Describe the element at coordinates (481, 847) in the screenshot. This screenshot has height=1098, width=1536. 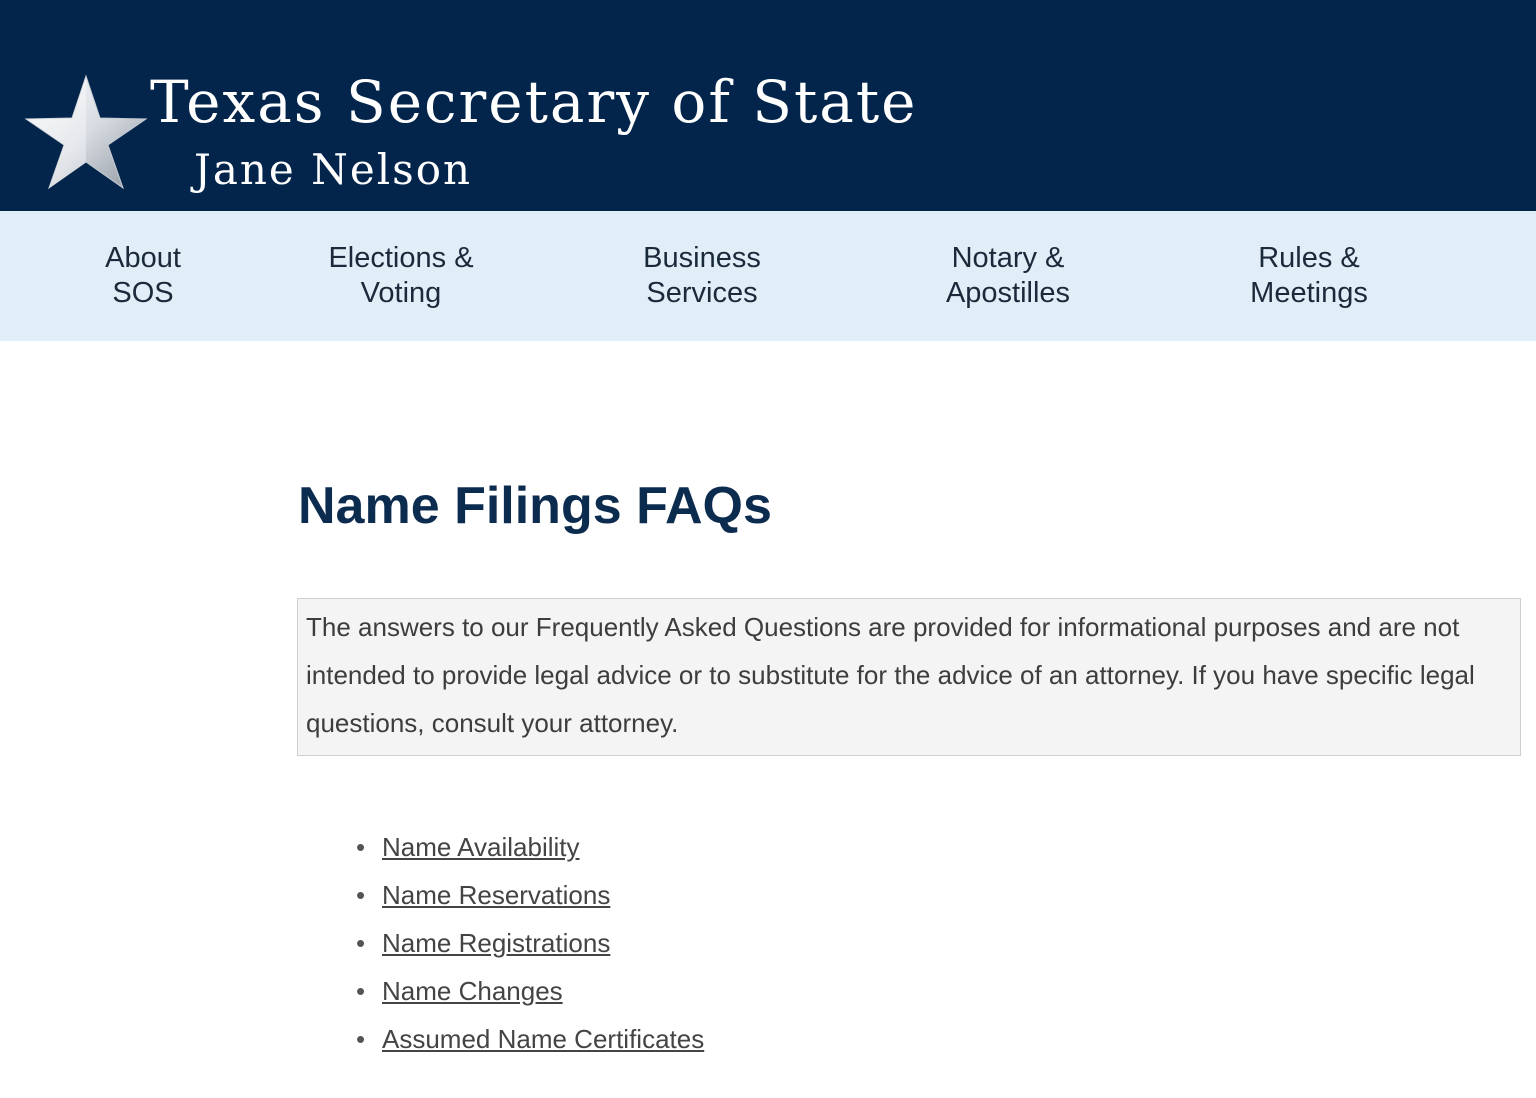
I see `link-name-availability: Name Availability` at that location.